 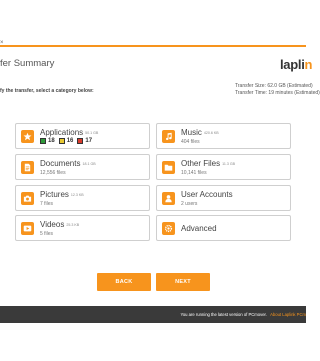 What do you see at coordinates (43, 141) in the screenshot?
I see `green-square-icon` at bounding box center [43, 141].